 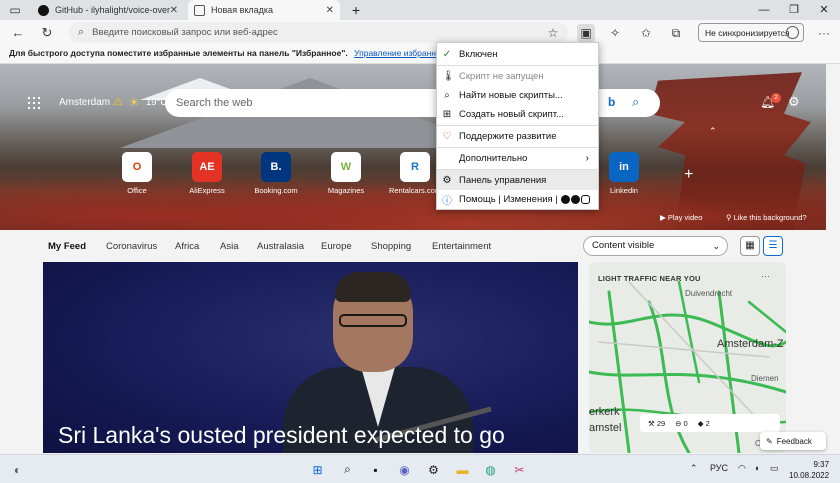 What do you see at coordinates (751, 32) in the screenshot?
I see `sync-button: Не синхронизируется` at bounding box center [751, 32].